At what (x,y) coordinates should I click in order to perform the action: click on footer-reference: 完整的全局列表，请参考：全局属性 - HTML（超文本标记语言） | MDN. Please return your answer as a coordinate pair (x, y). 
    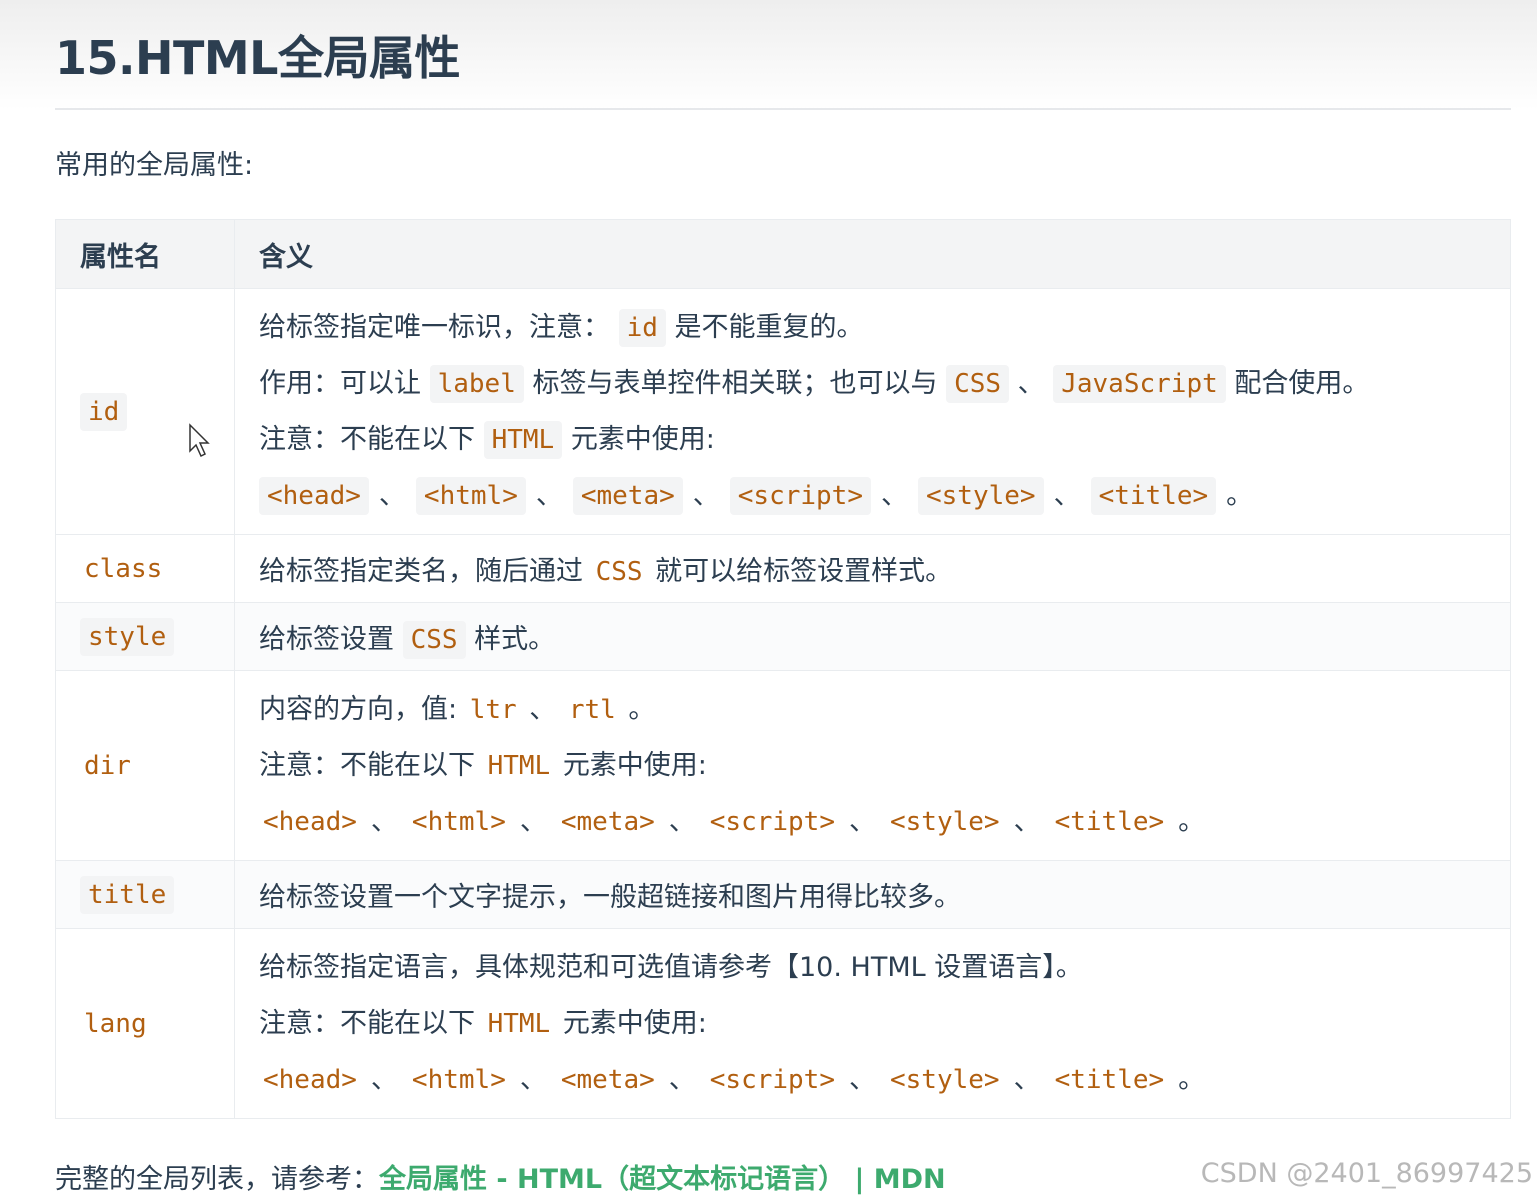
    Looking at the image, I should click on (500, 1179).